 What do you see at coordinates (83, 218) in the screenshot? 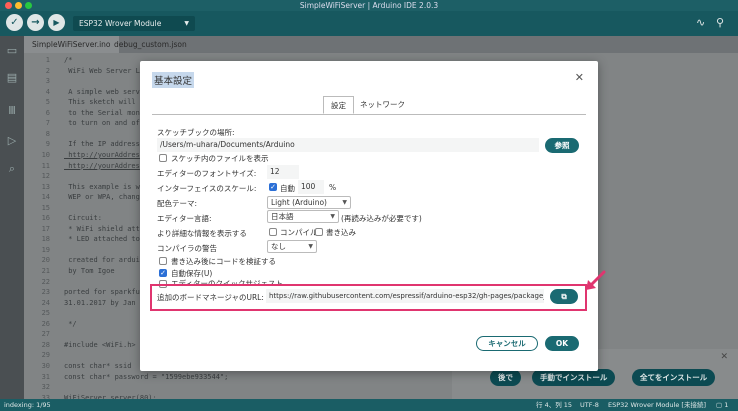
I see `code-line: Circuit:` at bounding box center [83, 218].